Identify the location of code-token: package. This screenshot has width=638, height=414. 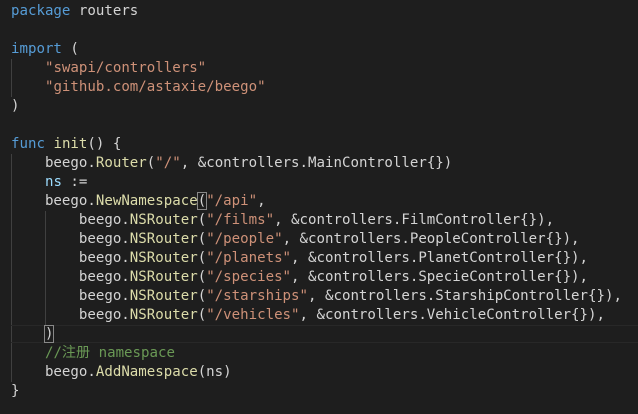
(41, 11).